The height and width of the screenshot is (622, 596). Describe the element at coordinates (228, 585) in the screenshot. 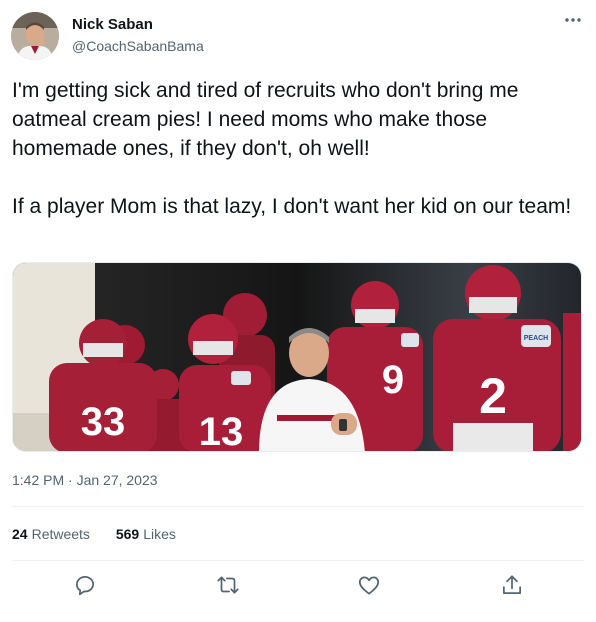

I see `retweet-icon` at that location.